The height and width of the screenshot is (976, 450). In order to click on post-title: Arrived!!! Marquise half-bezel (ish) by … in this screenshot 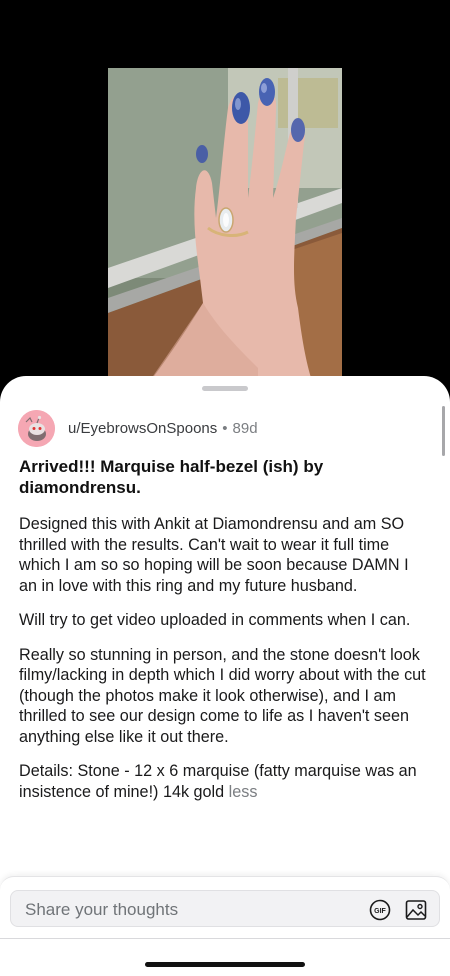, I will do `click(171, 477)`.